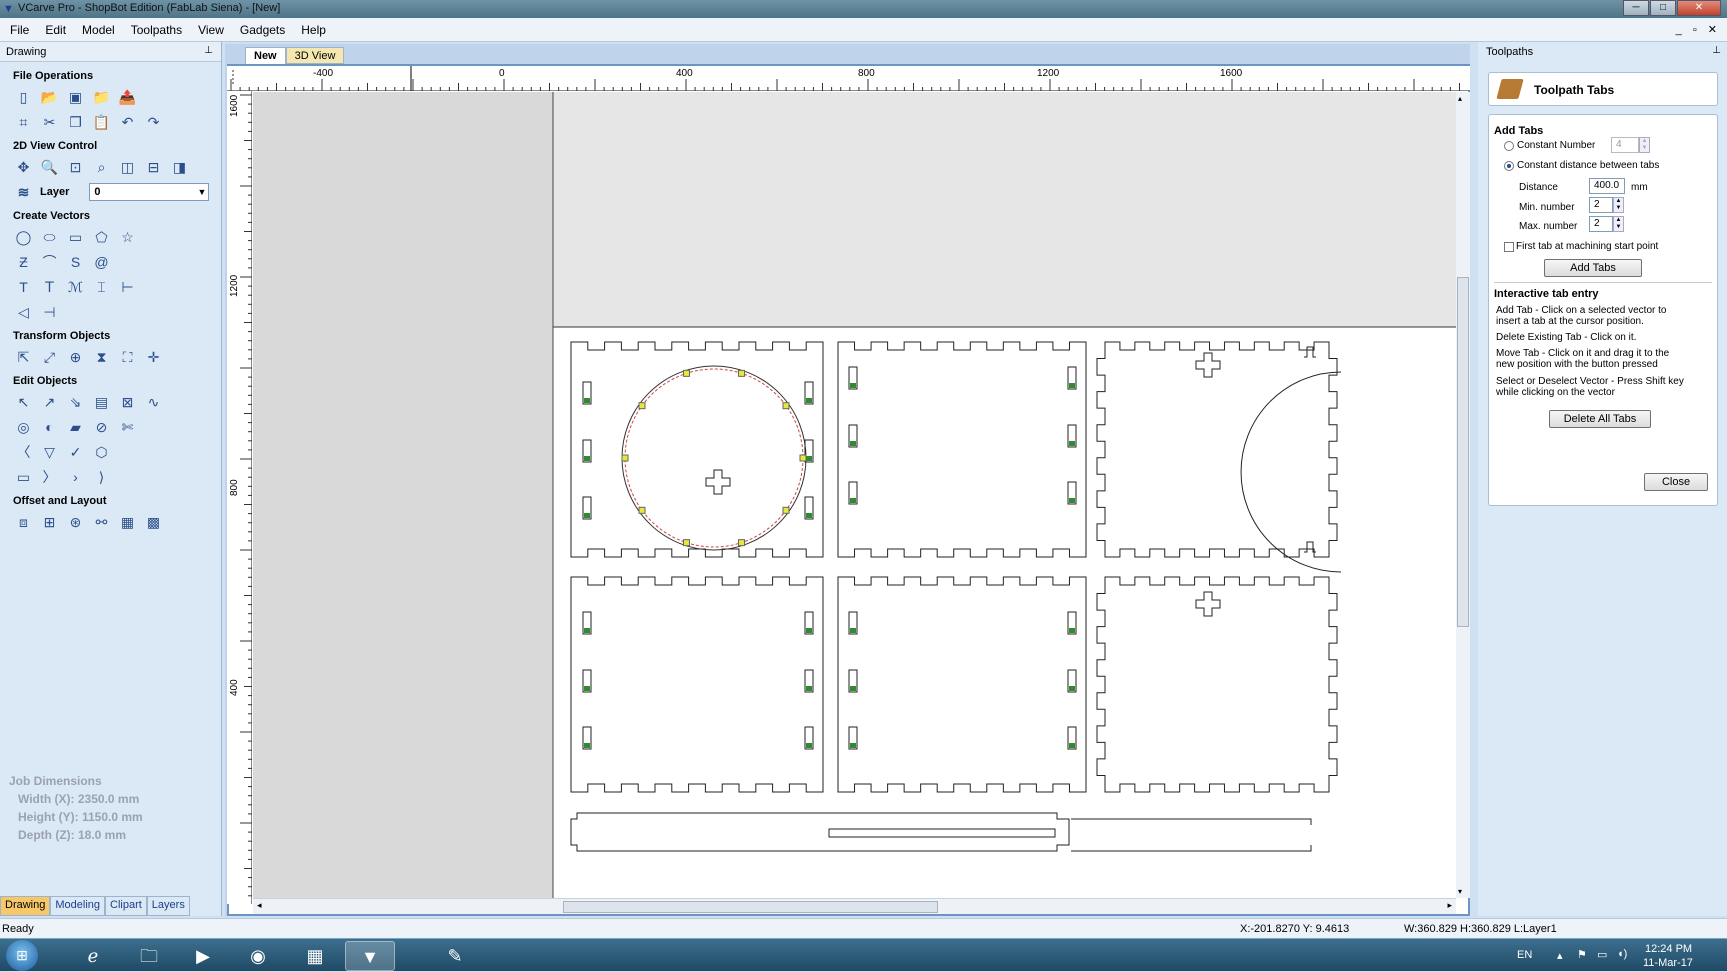 The width and height of the screenshot is (1727, 972). Describe the element at coordinates (1593, 268) in the screenshot. I see `add-tabs-button: Add Tabs` at that location.